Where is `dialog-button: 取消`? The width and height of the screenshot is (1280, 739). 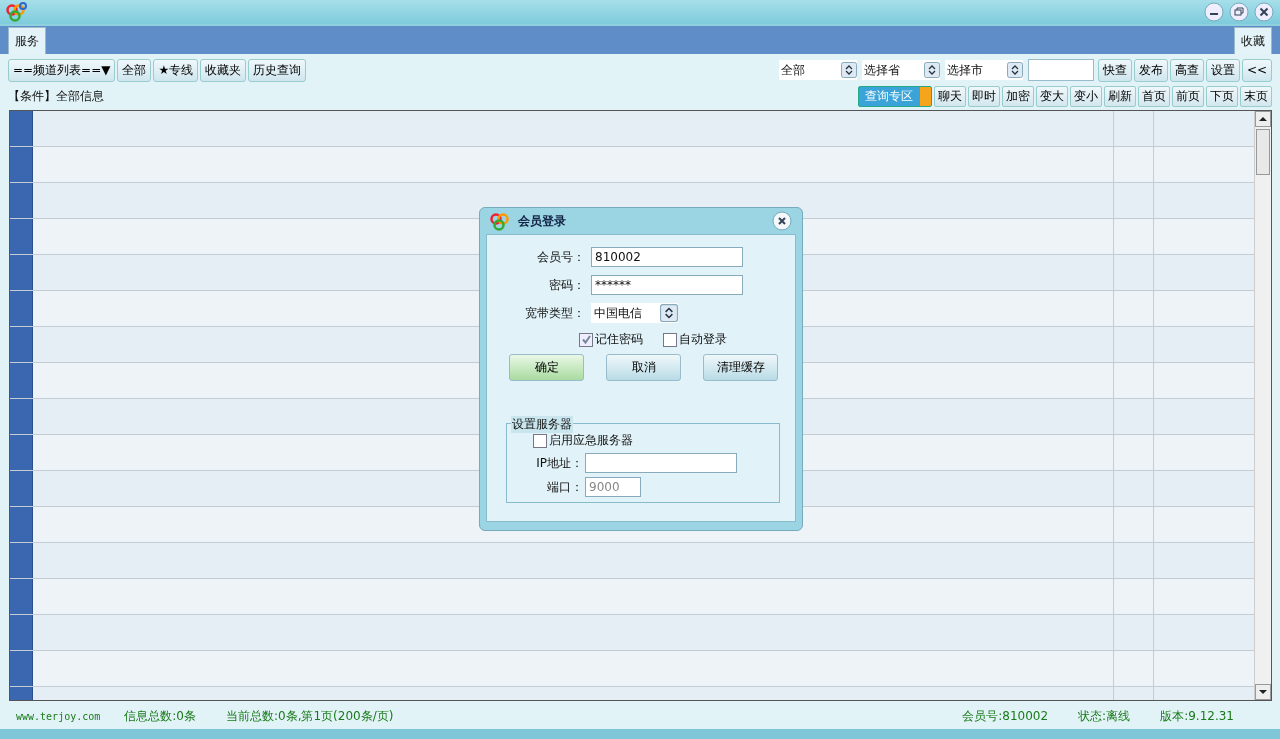 dialog-button: 取消 is located at coordinates (643, 367).